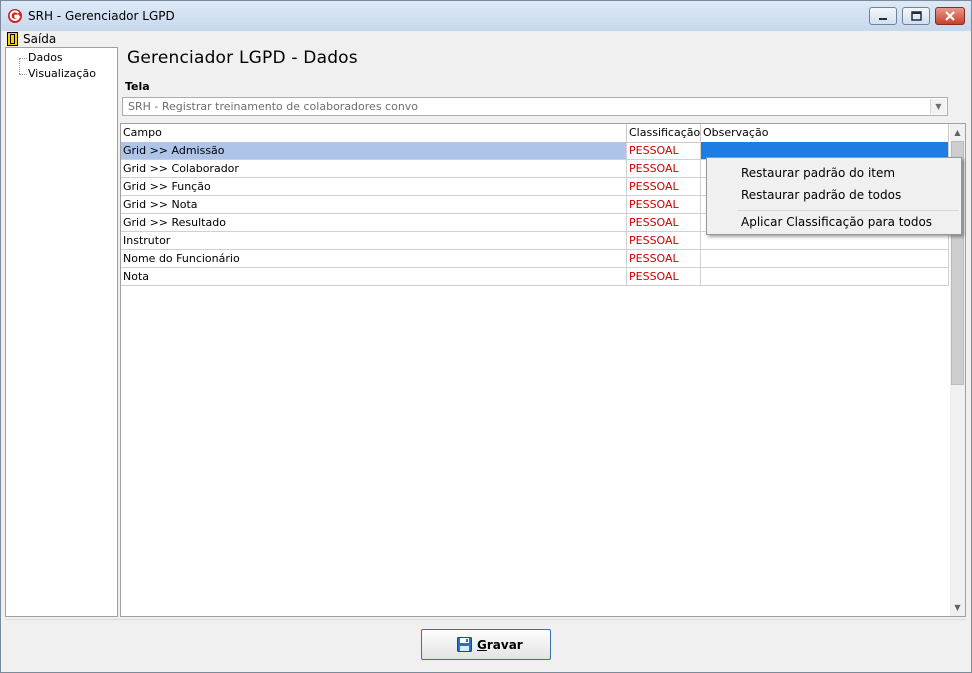 The height and width of the screenshot is (673, 972). Describe the element at coordinates (374, 186) in the screenshot. I see `campo-cell: Grid >> Função` at that location.